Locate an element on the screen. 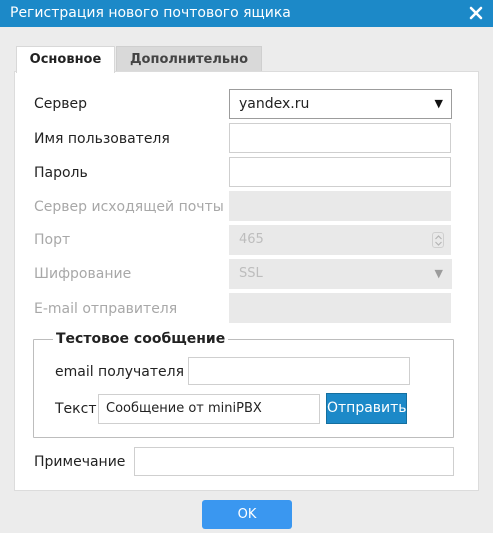  dialog-titlebar: Регистрация нового почтового ящика is located at coordinates (246, 13).